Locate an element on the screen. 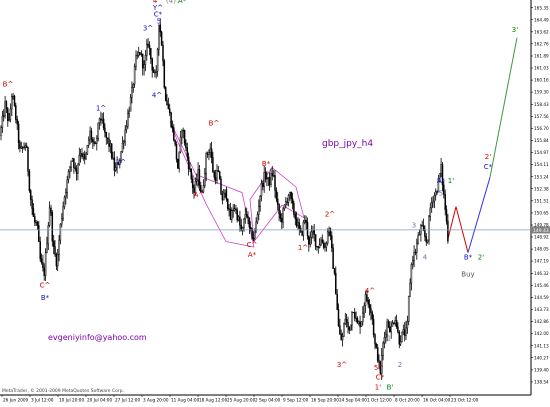  price-tick-label: 145.46 is located at coordinates (541, 285).